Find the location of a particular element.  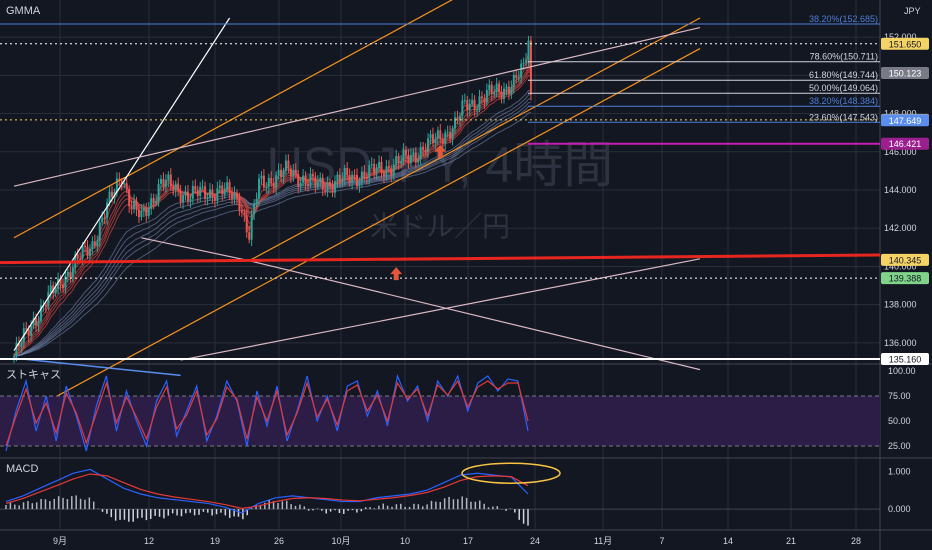

price-tag-label: 151.650 is located at coordinates (905, 44).